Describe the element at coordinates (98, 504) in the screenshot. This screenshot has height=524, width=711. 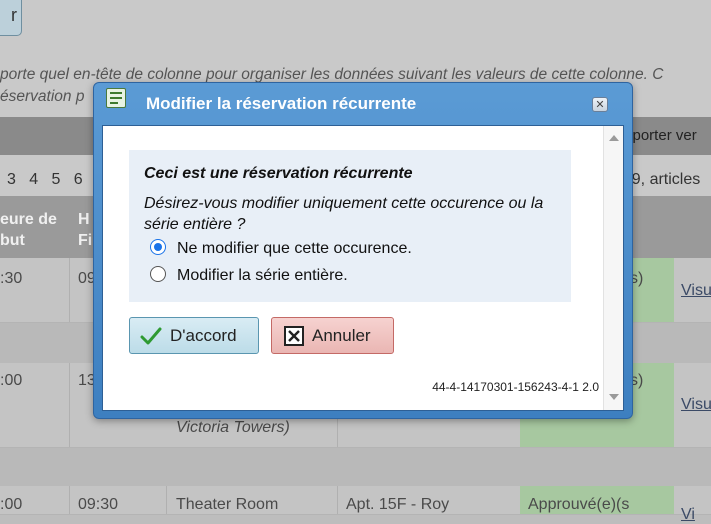
I see `row-end-time: 09:30` at that location.